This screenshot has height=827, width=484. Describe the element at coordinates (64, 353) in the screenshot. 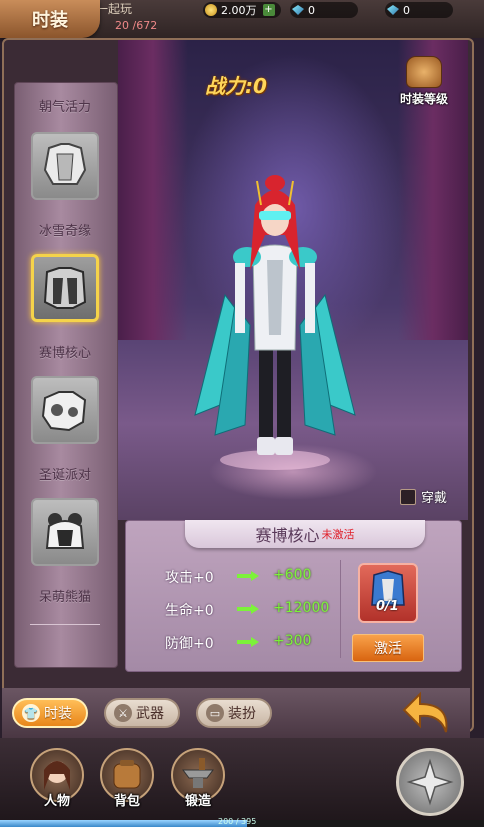

I see `sidebar-label-2: 赛博核心` at that location.